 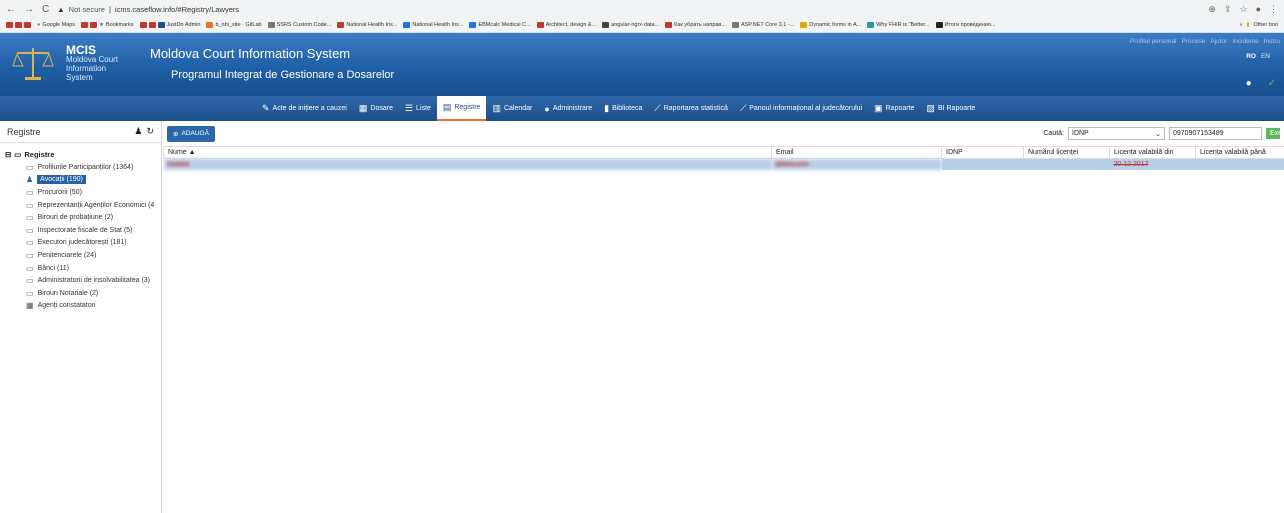 I want to click on refresh-icon: ↻, so click(x=150, y=131).